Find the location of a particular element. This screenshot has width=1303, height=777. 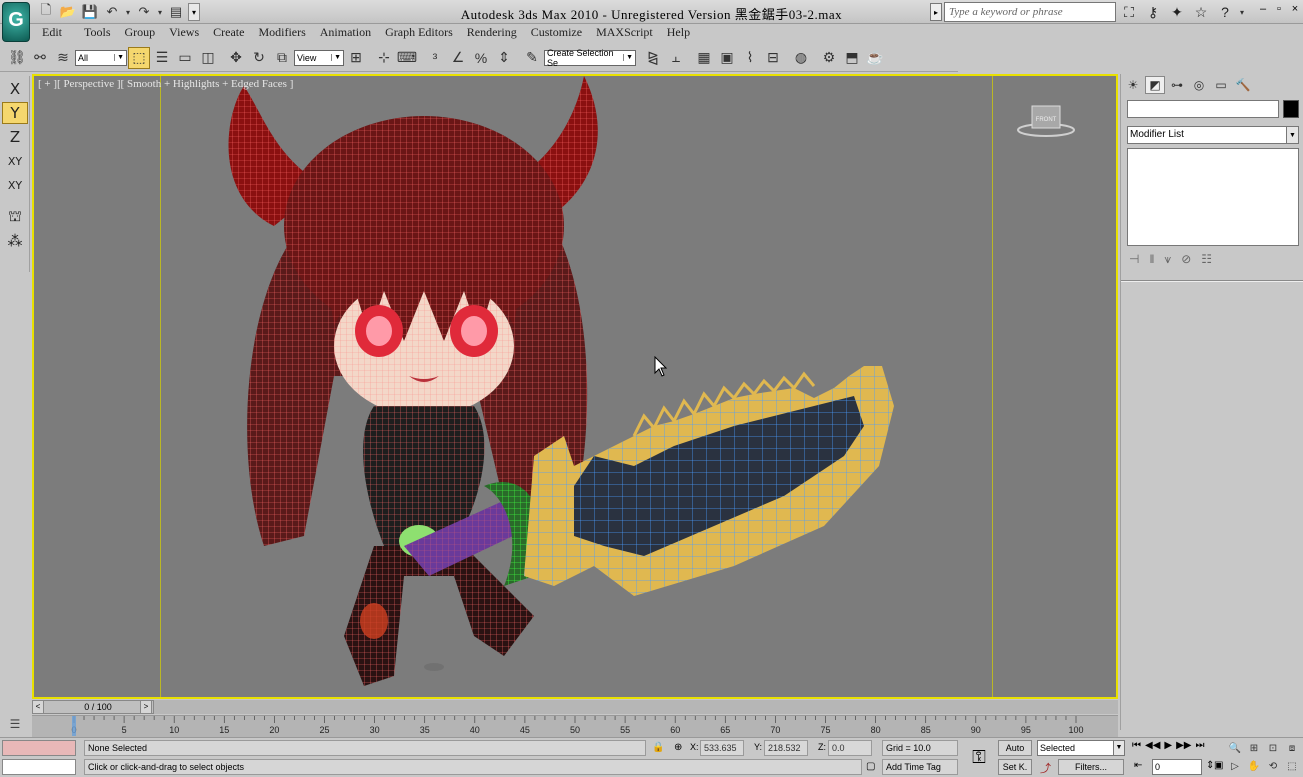

subscription-key-icon: ⚷ is located at coordinates (1153, 12).